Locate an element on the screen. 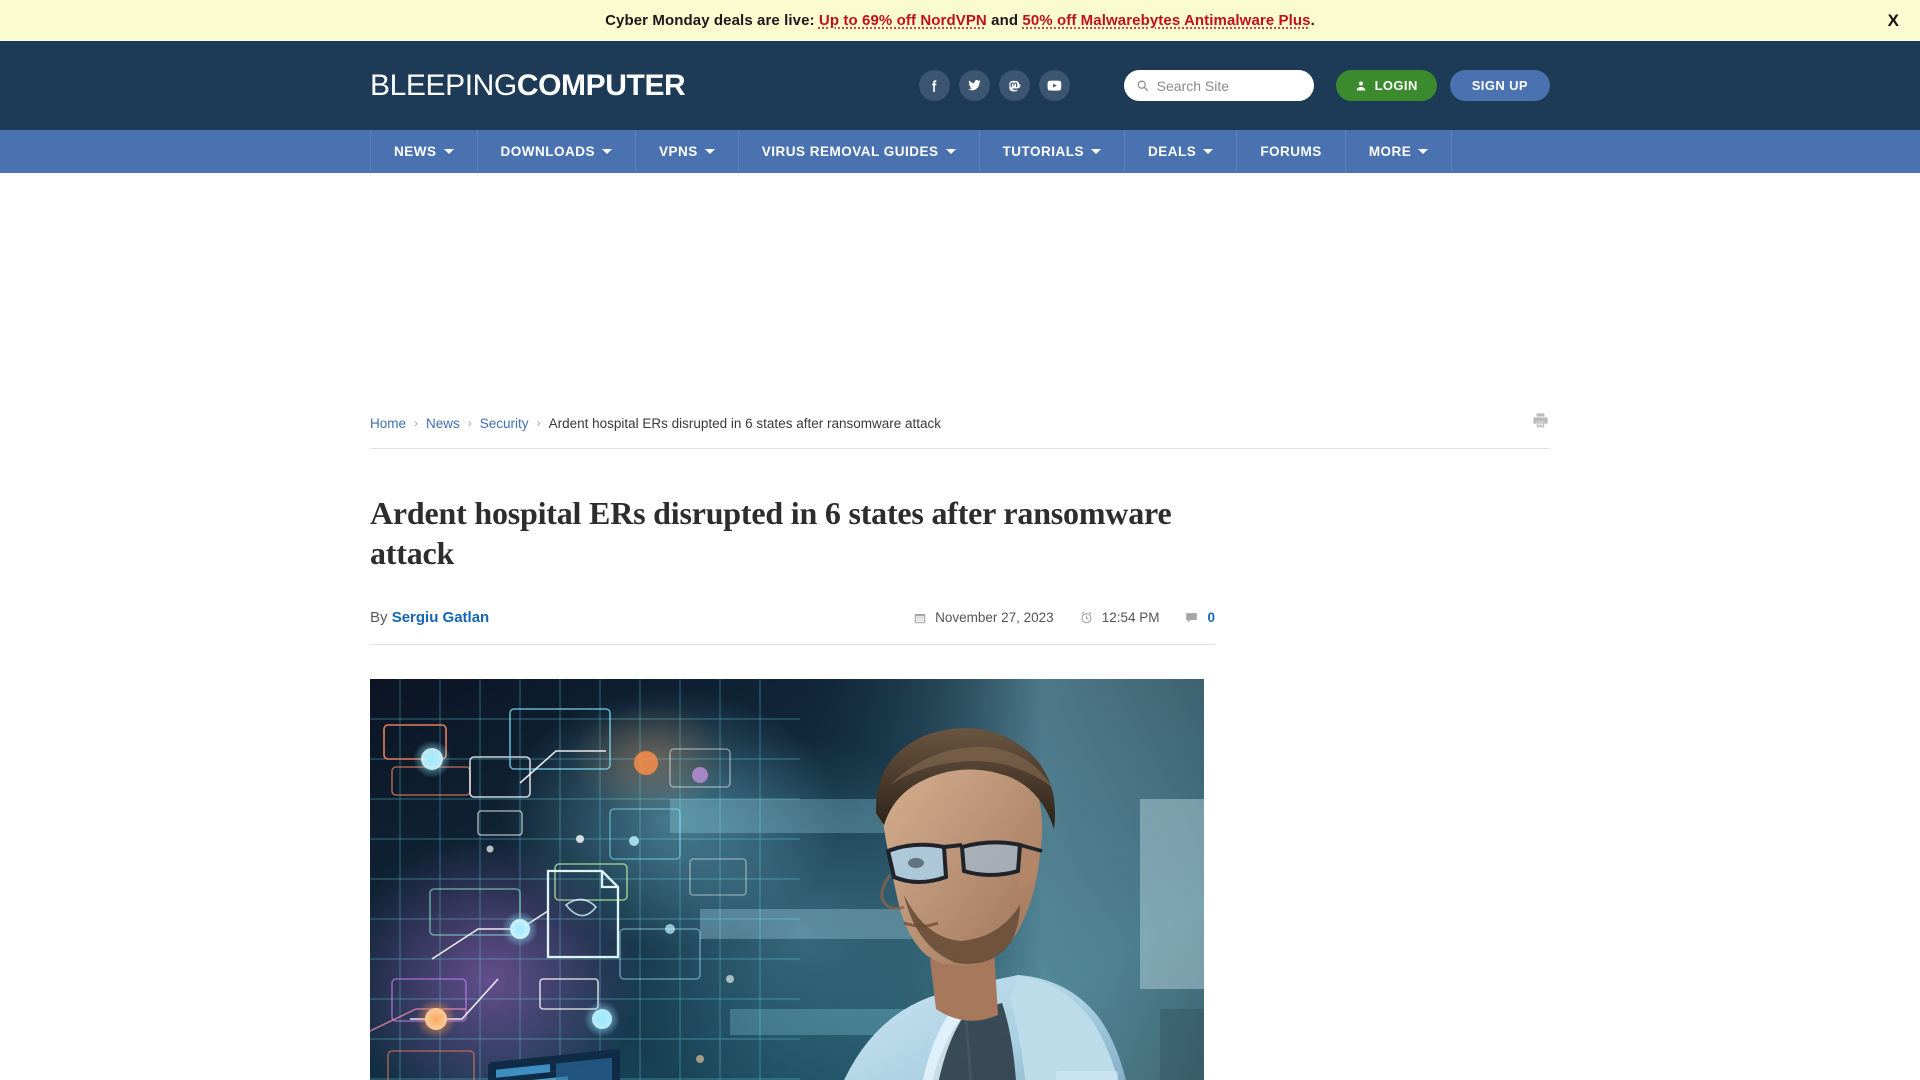  mastodon-icon is located at coordinates (1014, 85).